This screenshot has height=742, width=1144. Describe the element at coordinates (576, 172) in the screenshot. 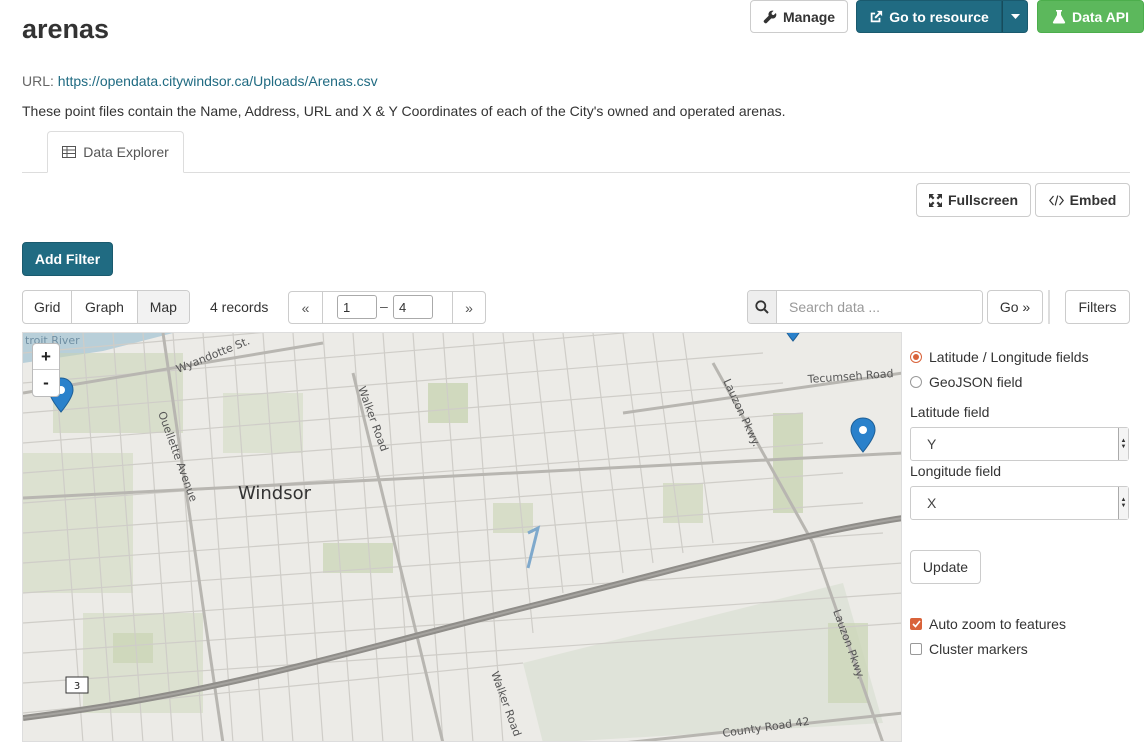

I see `tab-bar-divider` at that location.